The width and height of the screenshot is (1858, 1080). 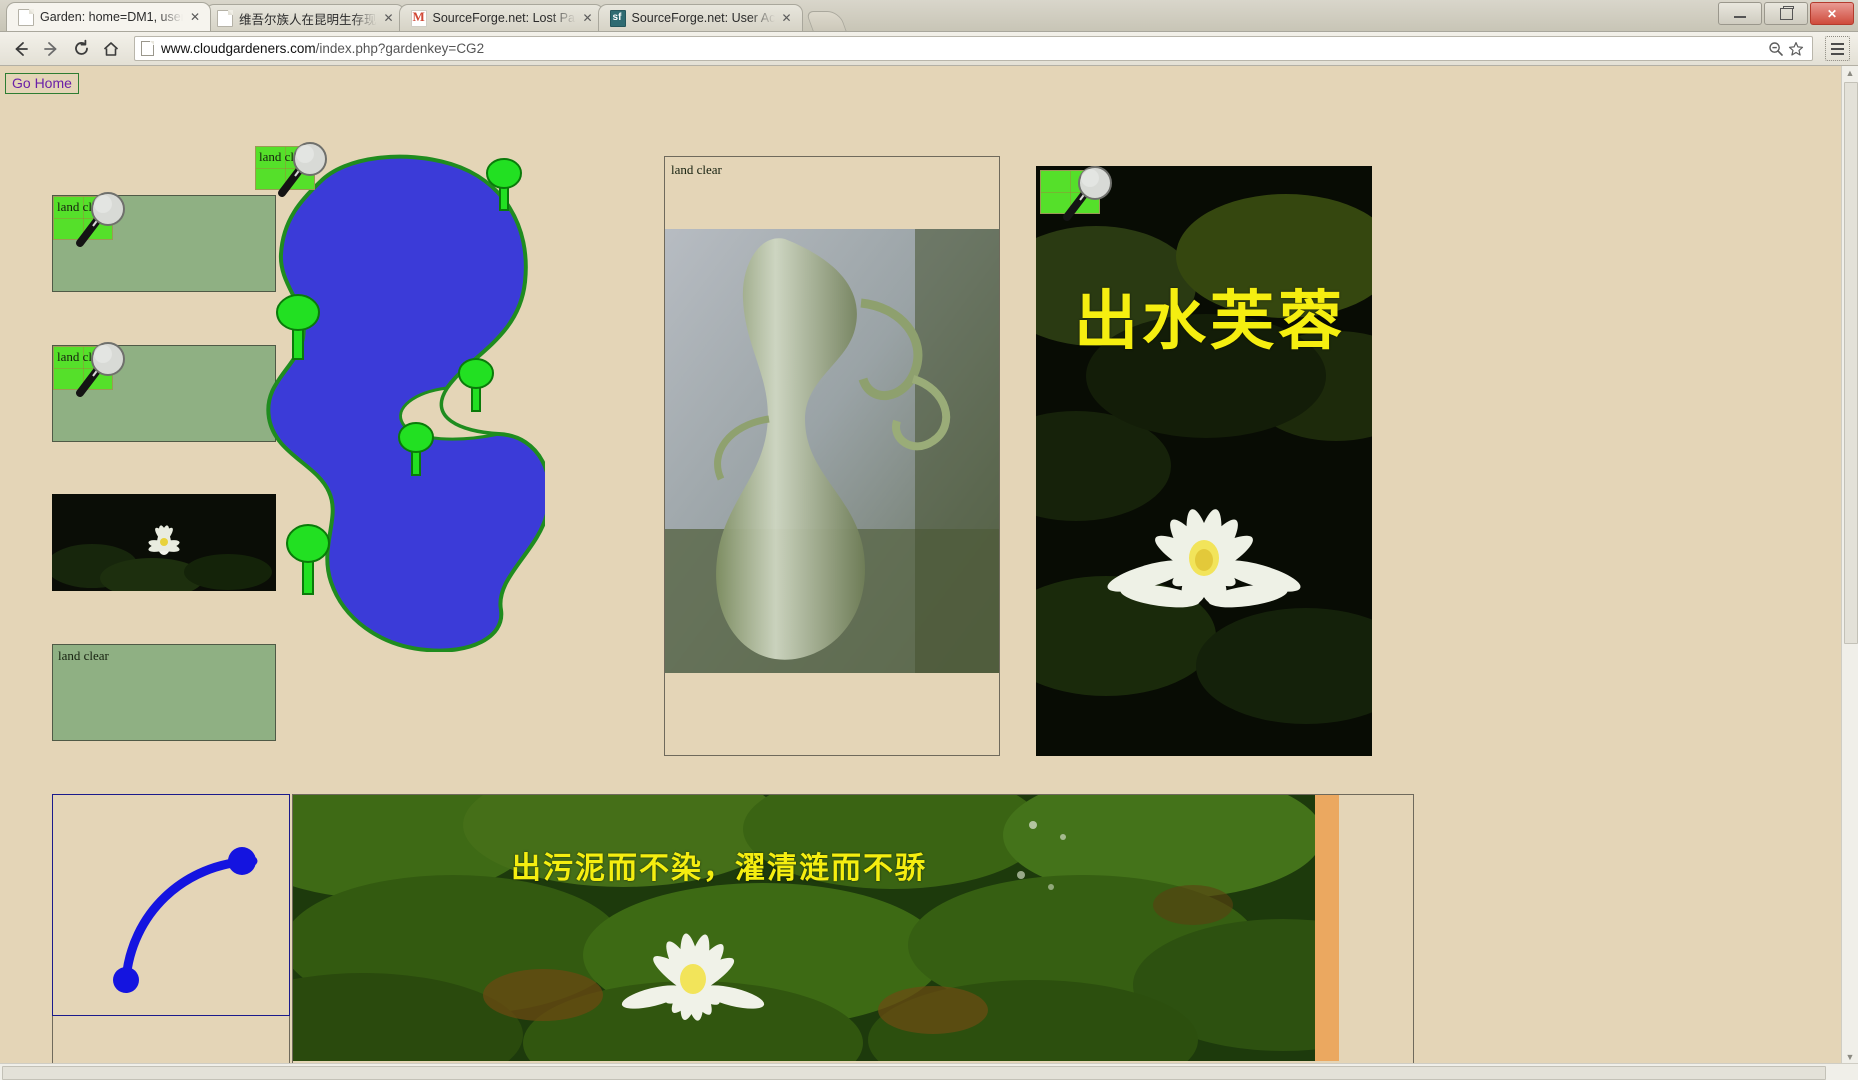 What do you see at coordinates (21, 49) in the screenshot?
I see `back-button` at bounding box center [21, 49].